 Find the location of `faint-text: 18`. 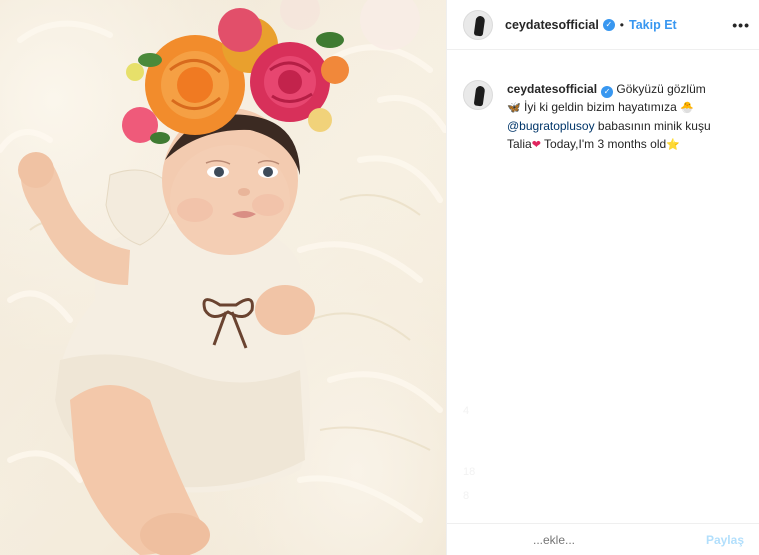

faint-text: 18 is located at coordinates (469, 472).